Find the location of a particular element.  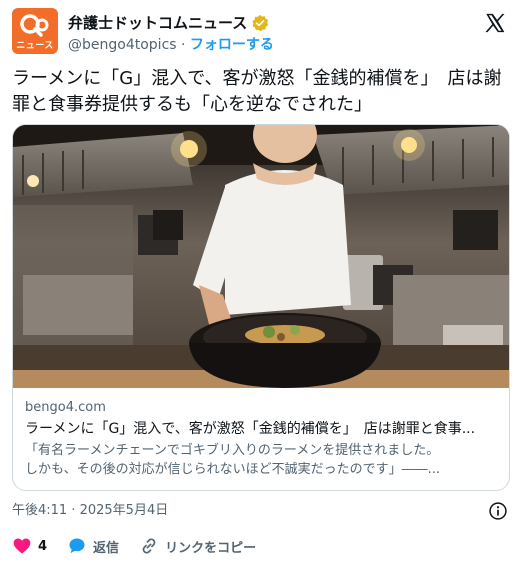

like-button: 4 is located at coordinates (29, 546).